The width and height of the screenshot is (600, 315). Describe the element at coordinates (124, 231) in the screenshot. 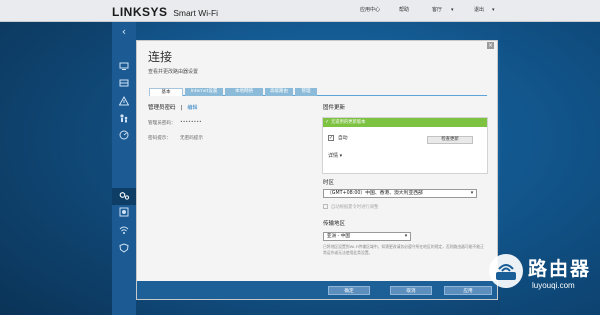

I see `wireless-icon` at that location.